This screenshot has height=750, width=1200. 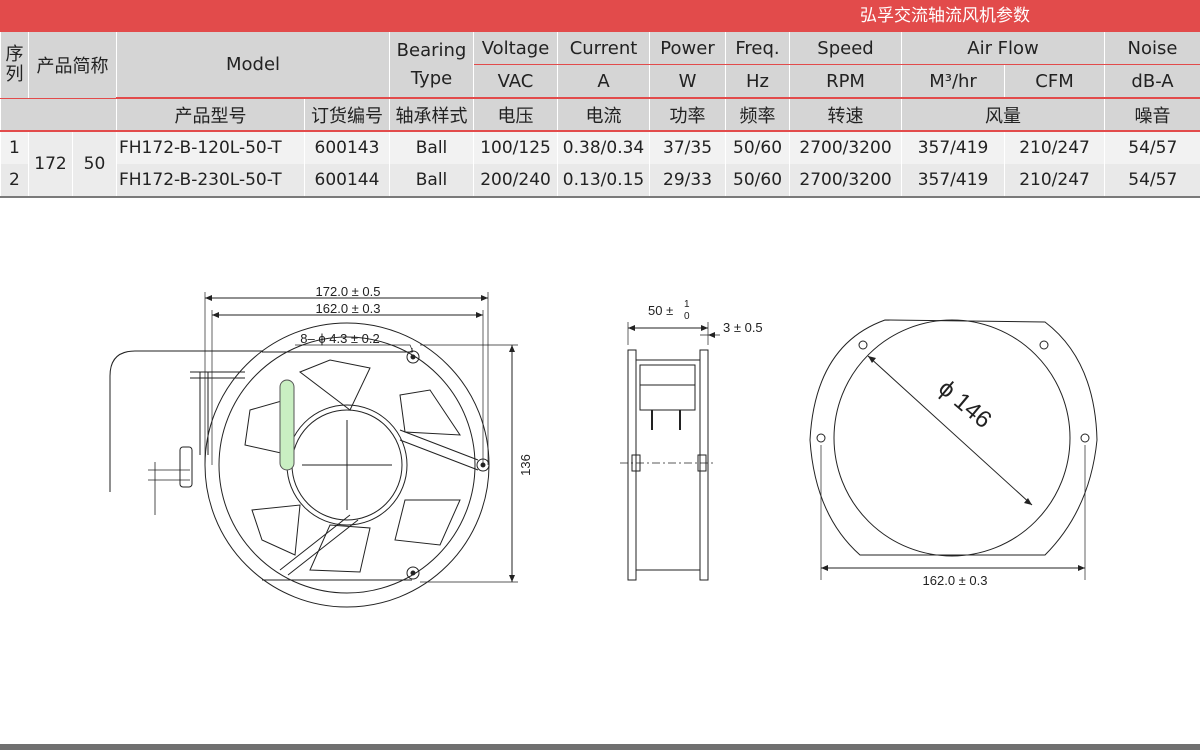 What do you see at coordinates (348, 291) in the screenshot?
I see `dim-outer-width: 172.0 ± 0.5` at bounding box center [348, 291].